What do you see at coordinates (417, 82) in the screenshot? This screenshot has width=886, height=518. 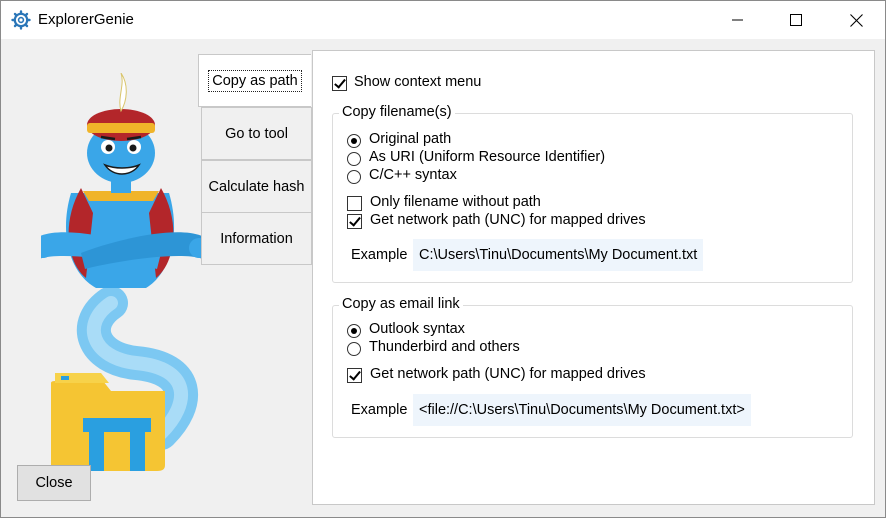 I see `show-context-menu-label: Show context menu` at bounding box center [417, 82].